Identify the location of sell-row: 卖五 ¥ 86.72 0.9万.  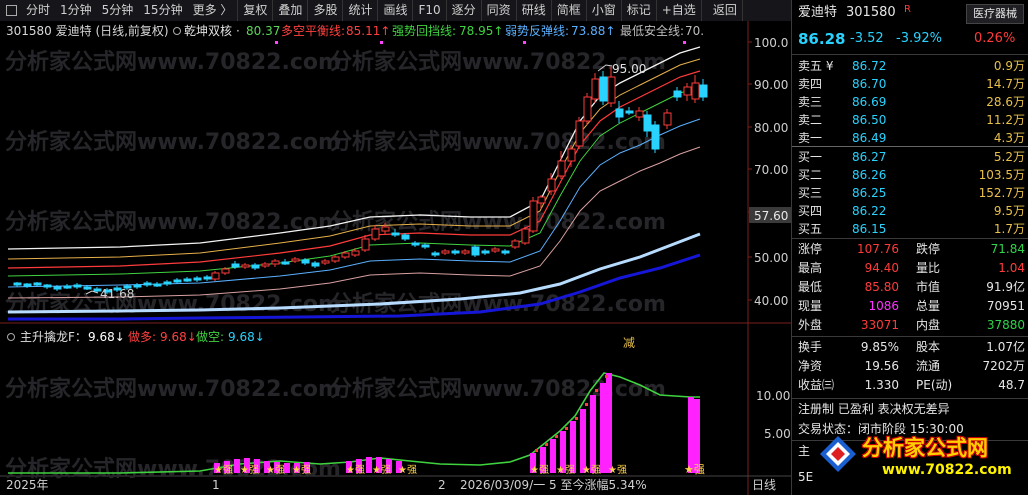
(910, 66).